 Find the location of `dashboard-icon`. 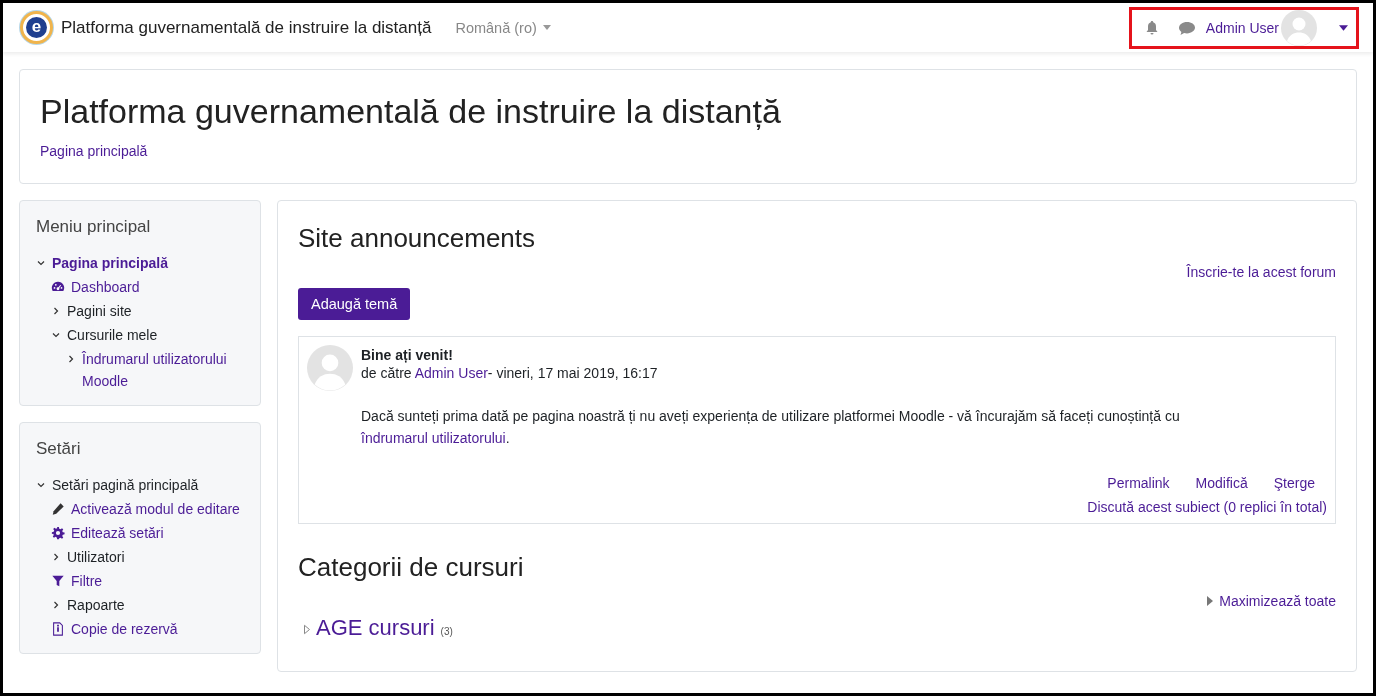

dashboard-icon is located at coordinates (58, 287).